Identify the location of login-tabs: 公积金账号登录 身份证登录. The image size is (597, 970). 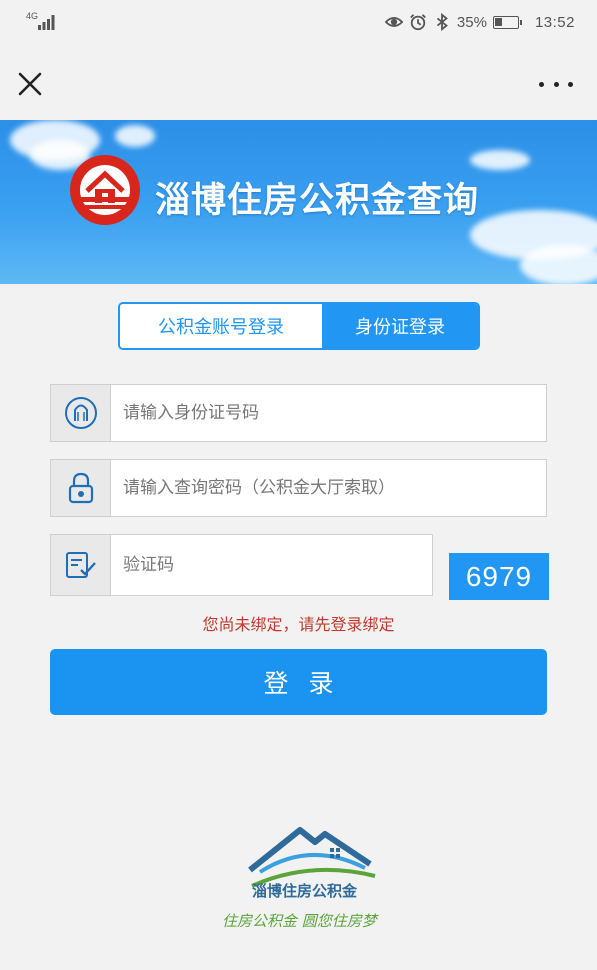
(299, 326).